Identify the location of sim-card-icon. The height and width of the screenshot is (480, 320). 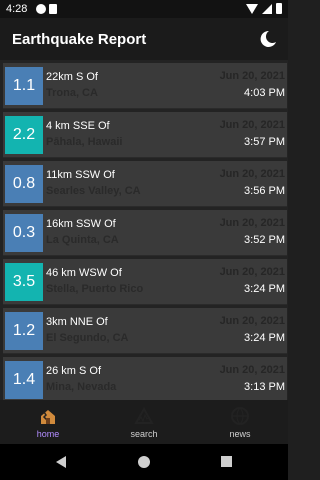
(53, 9).